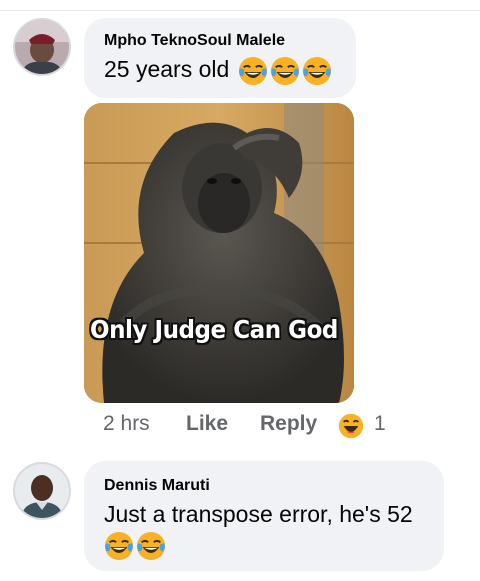  What do you see at coordinates (214, 329) in the screenshot?
I see `meme-caption: Only Judge Can God` at bounding box center [214, 329].